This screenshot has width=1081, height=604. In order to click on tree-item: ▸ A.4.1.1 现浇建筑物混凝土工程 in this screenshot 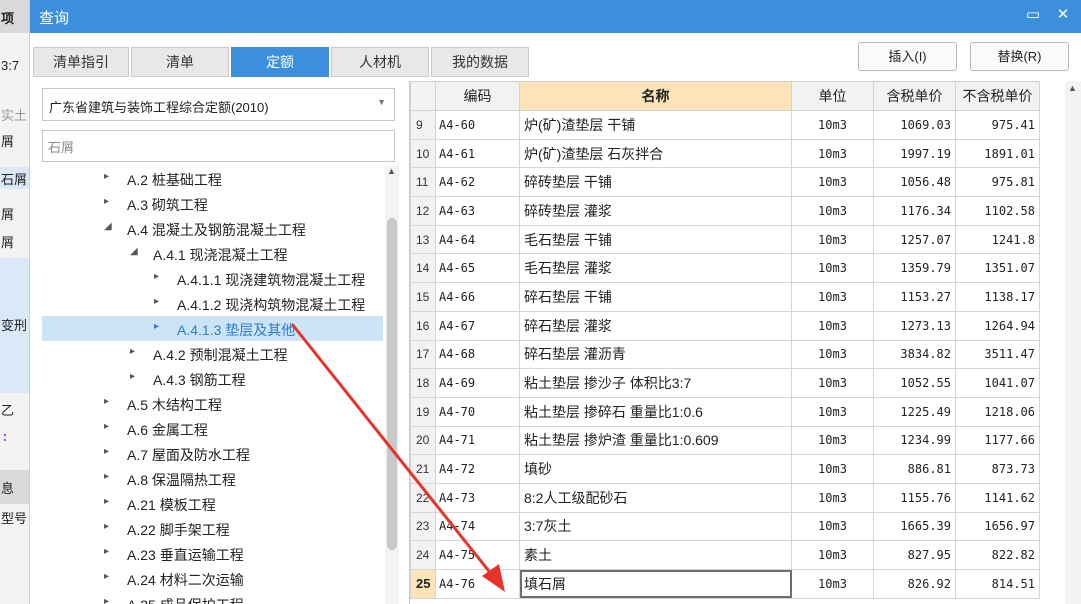, I will do `click(212, 278)`.